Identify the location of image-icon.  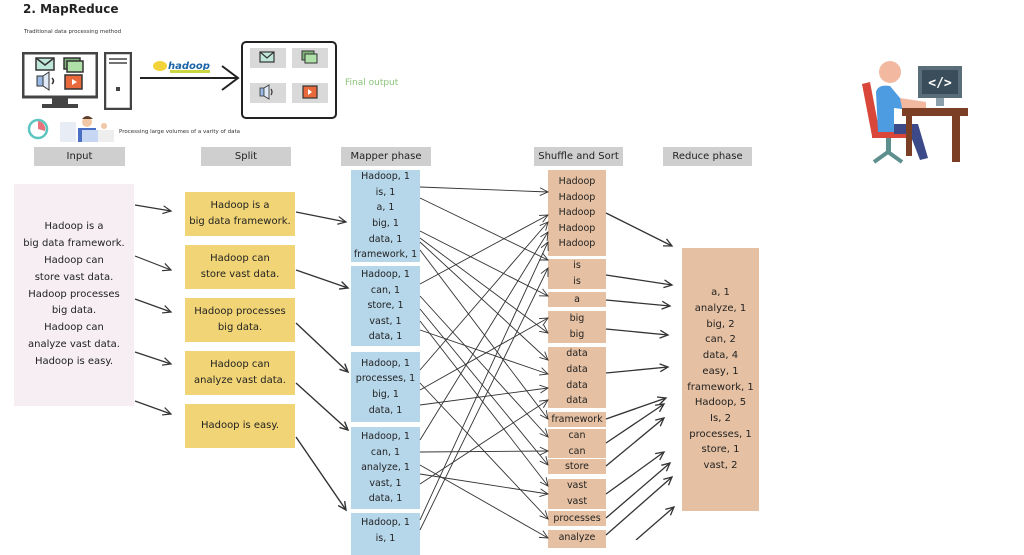
(73, 65).